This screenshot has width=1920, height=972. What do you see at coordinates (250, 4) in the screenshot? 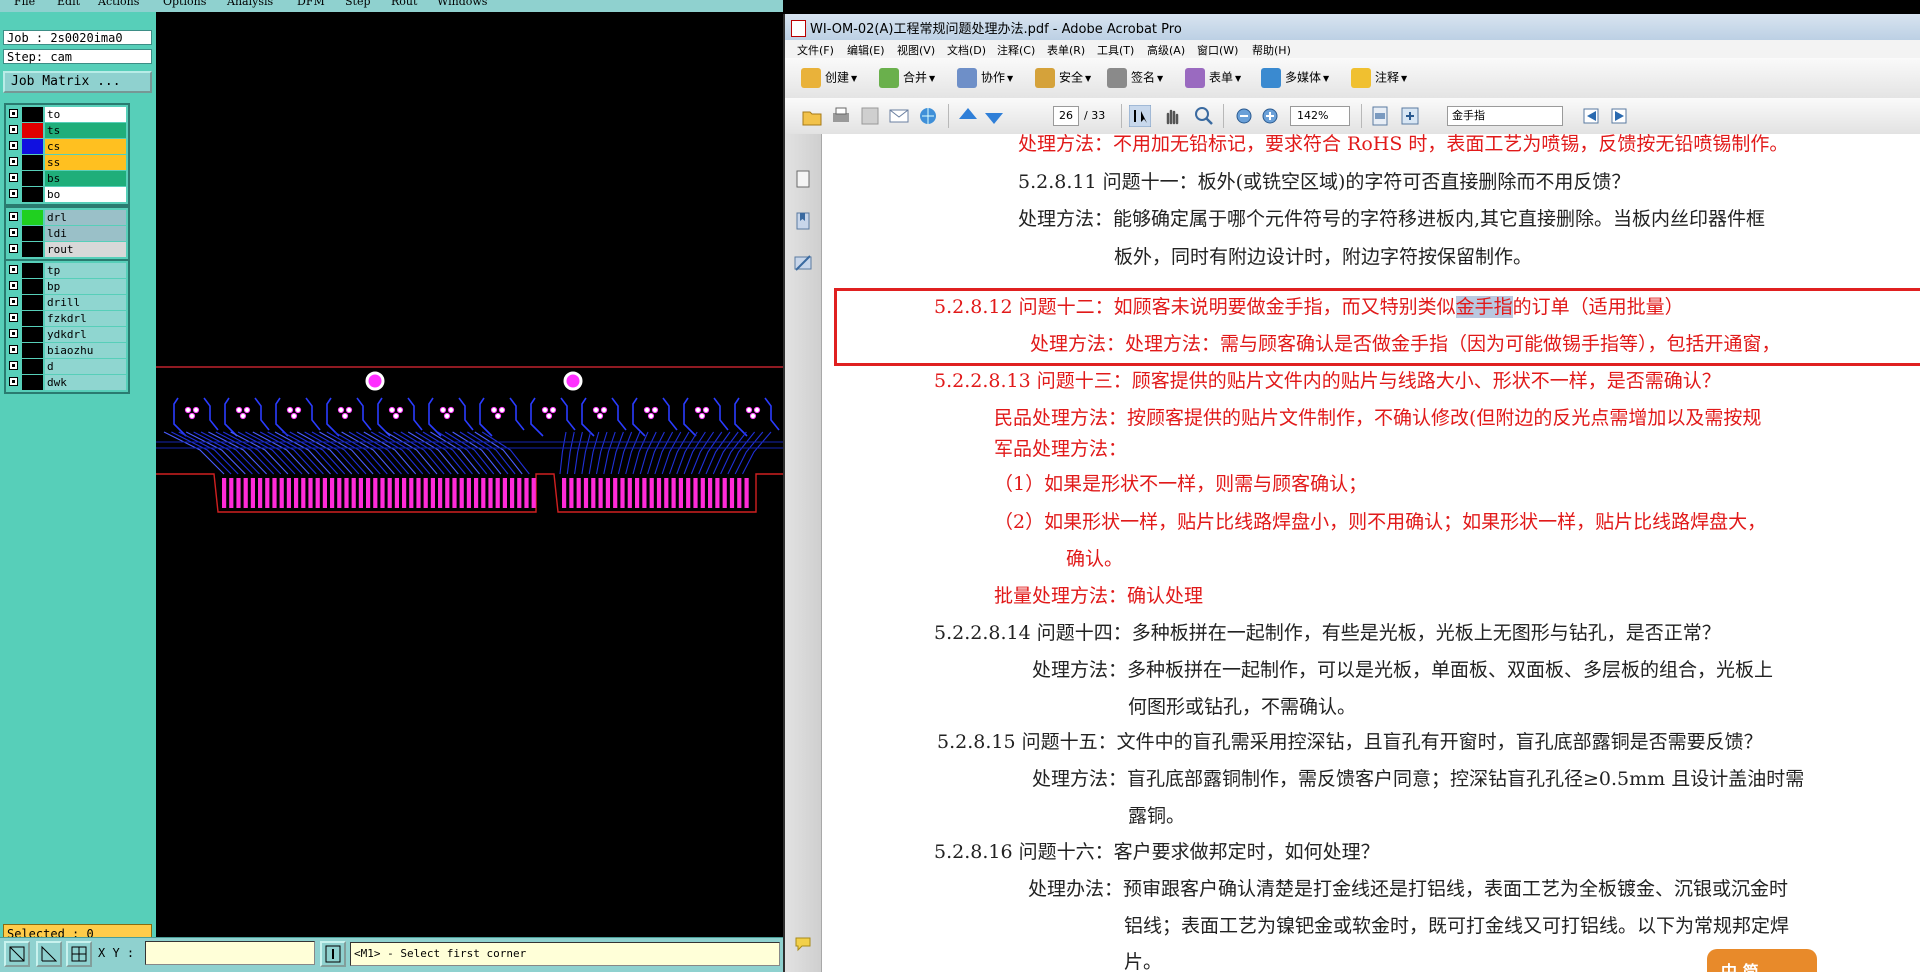
I see `cam-menu-analysis: Analysis` at bounding box center [250, 4].